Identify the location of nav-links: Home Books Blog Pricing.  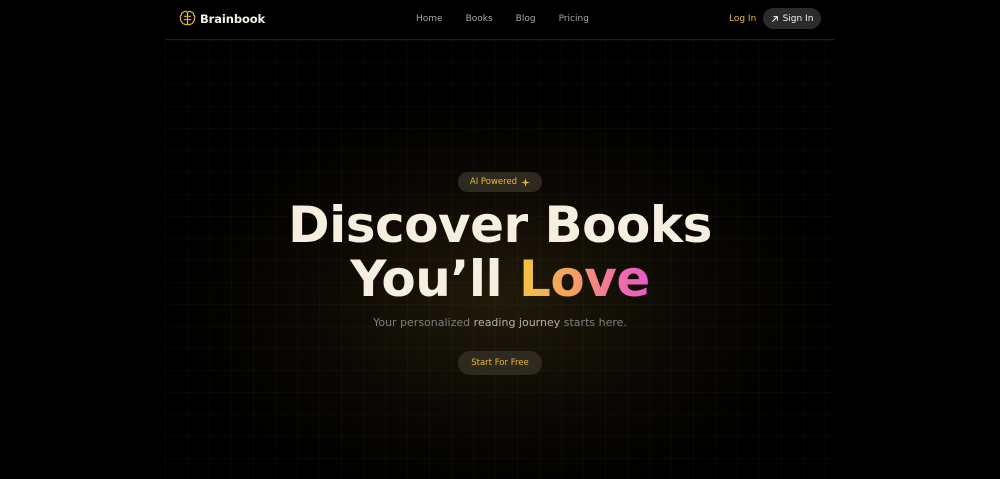
(514, 19).